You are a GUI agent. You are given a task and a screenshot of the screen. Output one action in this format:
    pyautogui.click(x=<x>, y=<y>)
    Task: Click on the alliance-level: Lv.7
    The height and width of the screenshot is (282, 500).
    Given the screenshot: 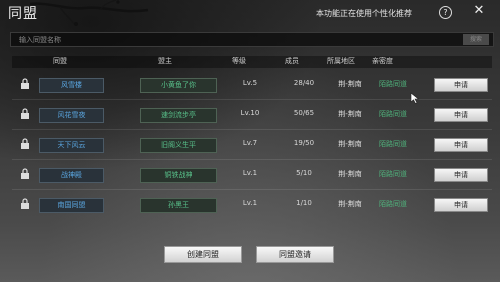 What is the action you would take?
    pyautogui.click(x=250, y=143)
    